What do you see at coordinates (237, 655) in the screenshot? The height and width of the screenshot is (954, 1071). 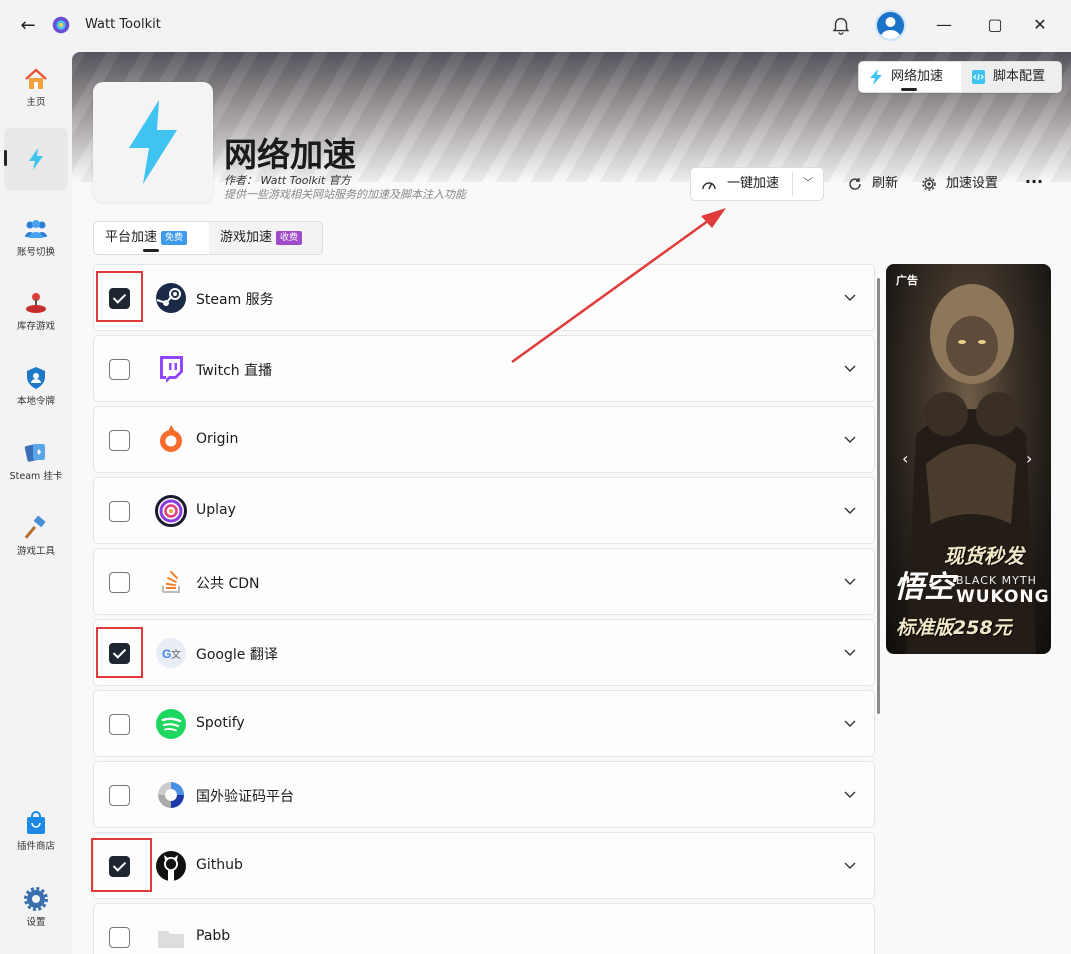 I see `service-name: Google 翻译` at bounding box center [237, 655].